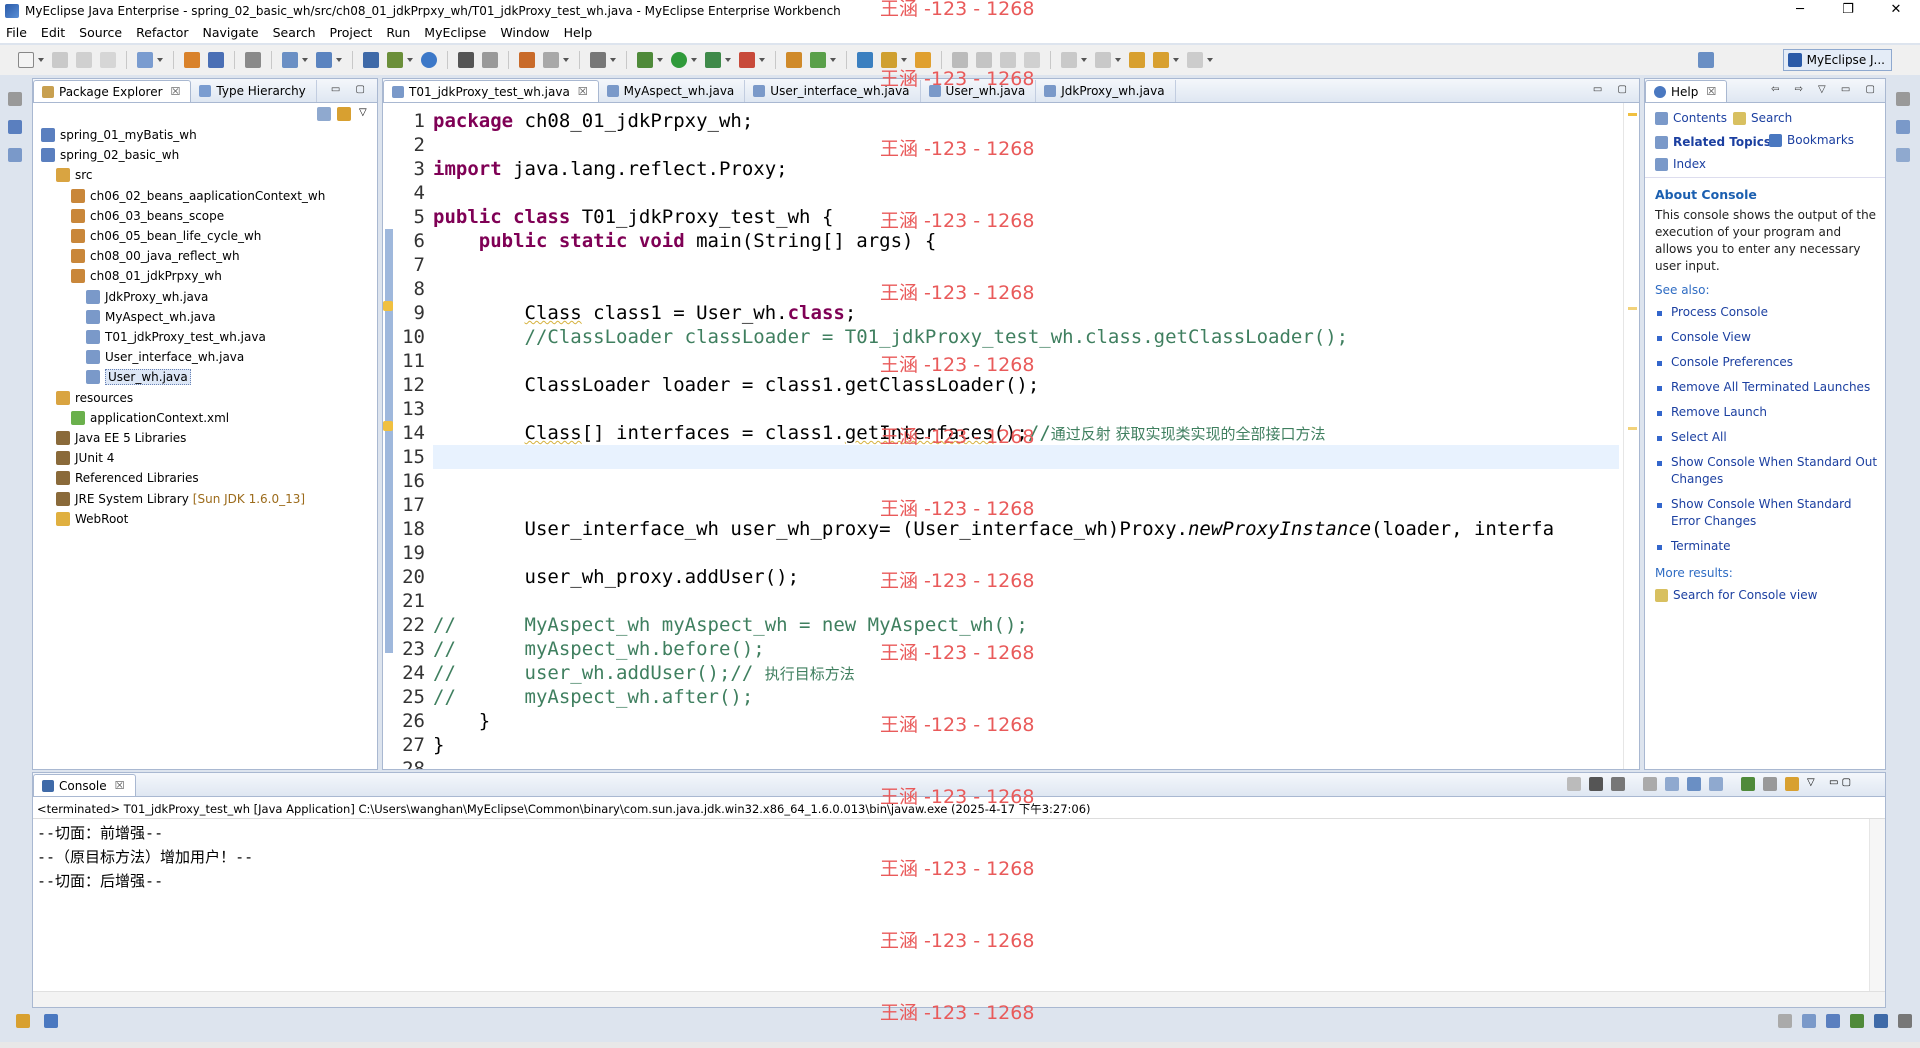  I want to click on console-vertical-scrollbar, so click(1877, 905).